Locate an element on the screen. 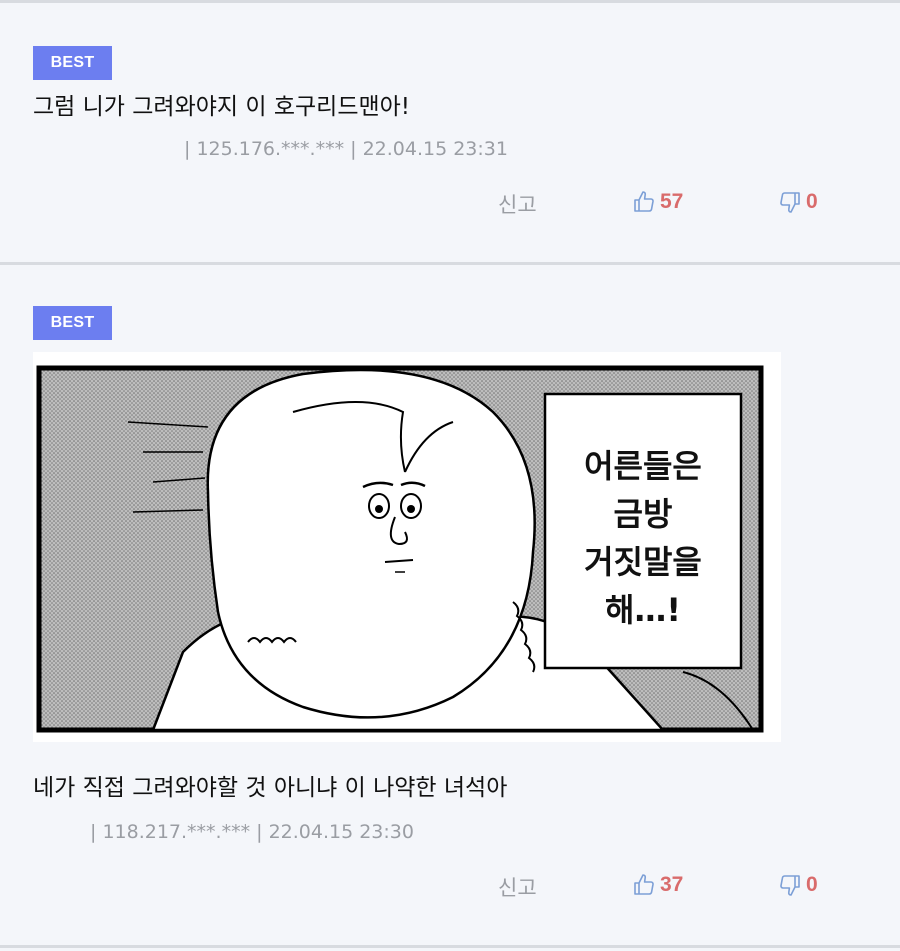 The image size is (900, 951). like-button: 57 is located at coordinates (657, 202).